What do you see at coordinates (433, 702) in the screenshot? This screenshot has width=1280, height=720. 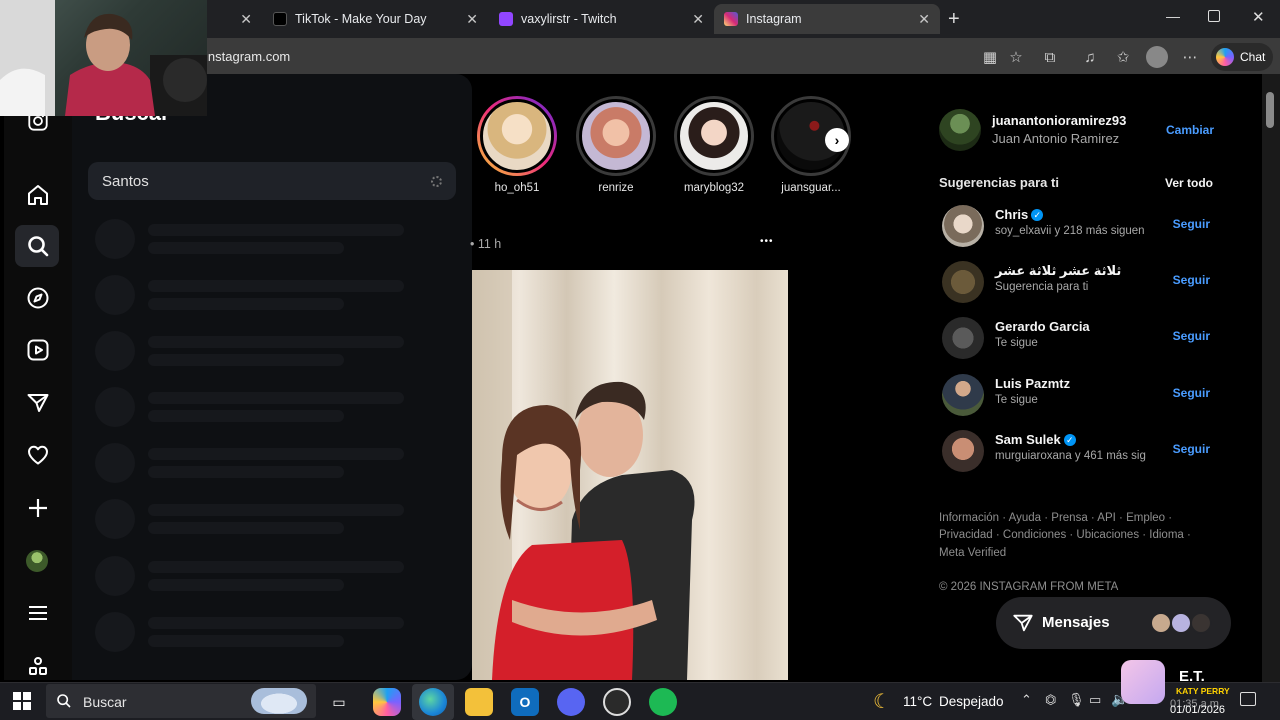 I see `edge-browser-icon` at bounding box center [433, 702].